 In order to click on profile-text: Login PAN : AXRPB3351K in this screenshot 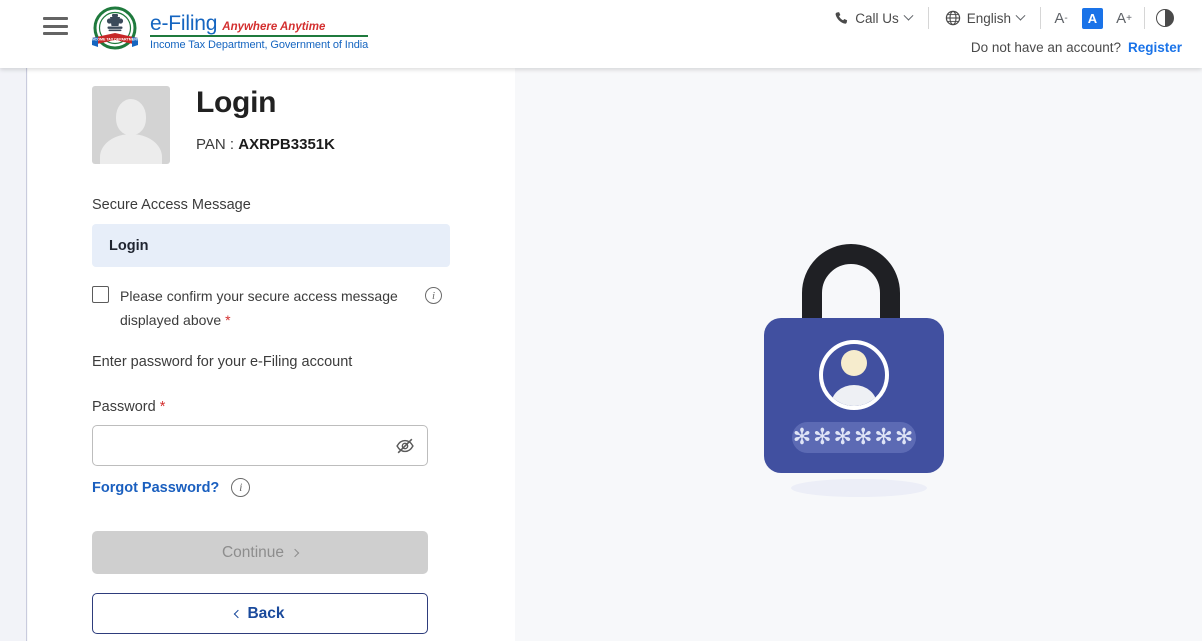, I will do `click(265, 119)`.